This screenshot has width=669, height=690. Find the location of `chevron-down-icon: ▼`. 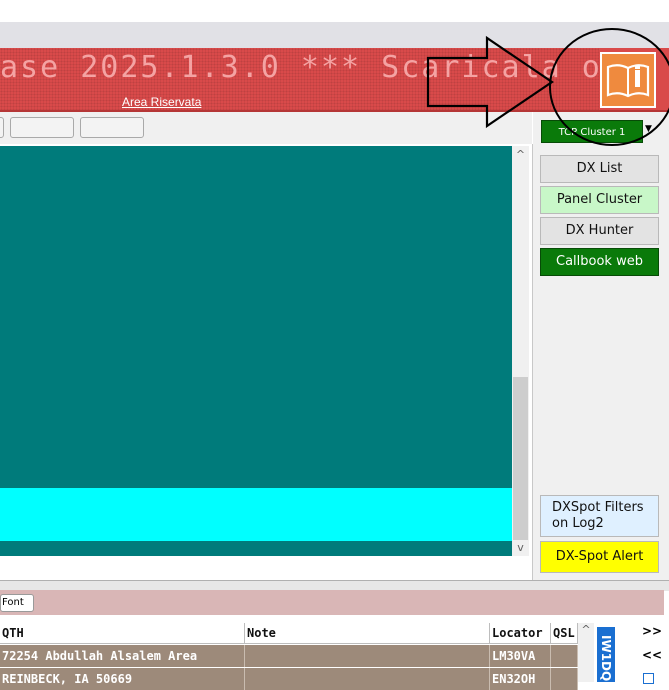

chevron-down-icon: ▼ is located at coordinates (648, 129).